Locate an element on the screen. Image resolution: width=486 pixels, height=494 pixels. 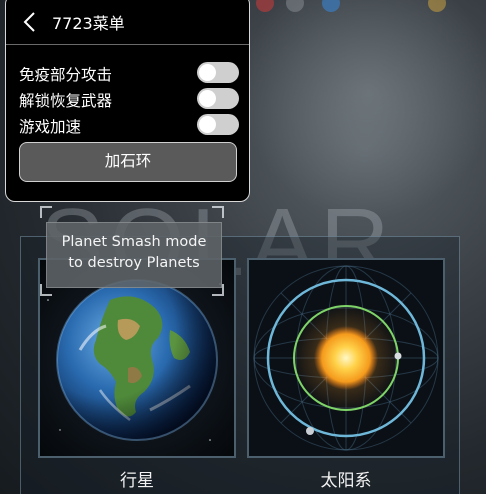
top-status-icons is located at coordinates (368, 7).